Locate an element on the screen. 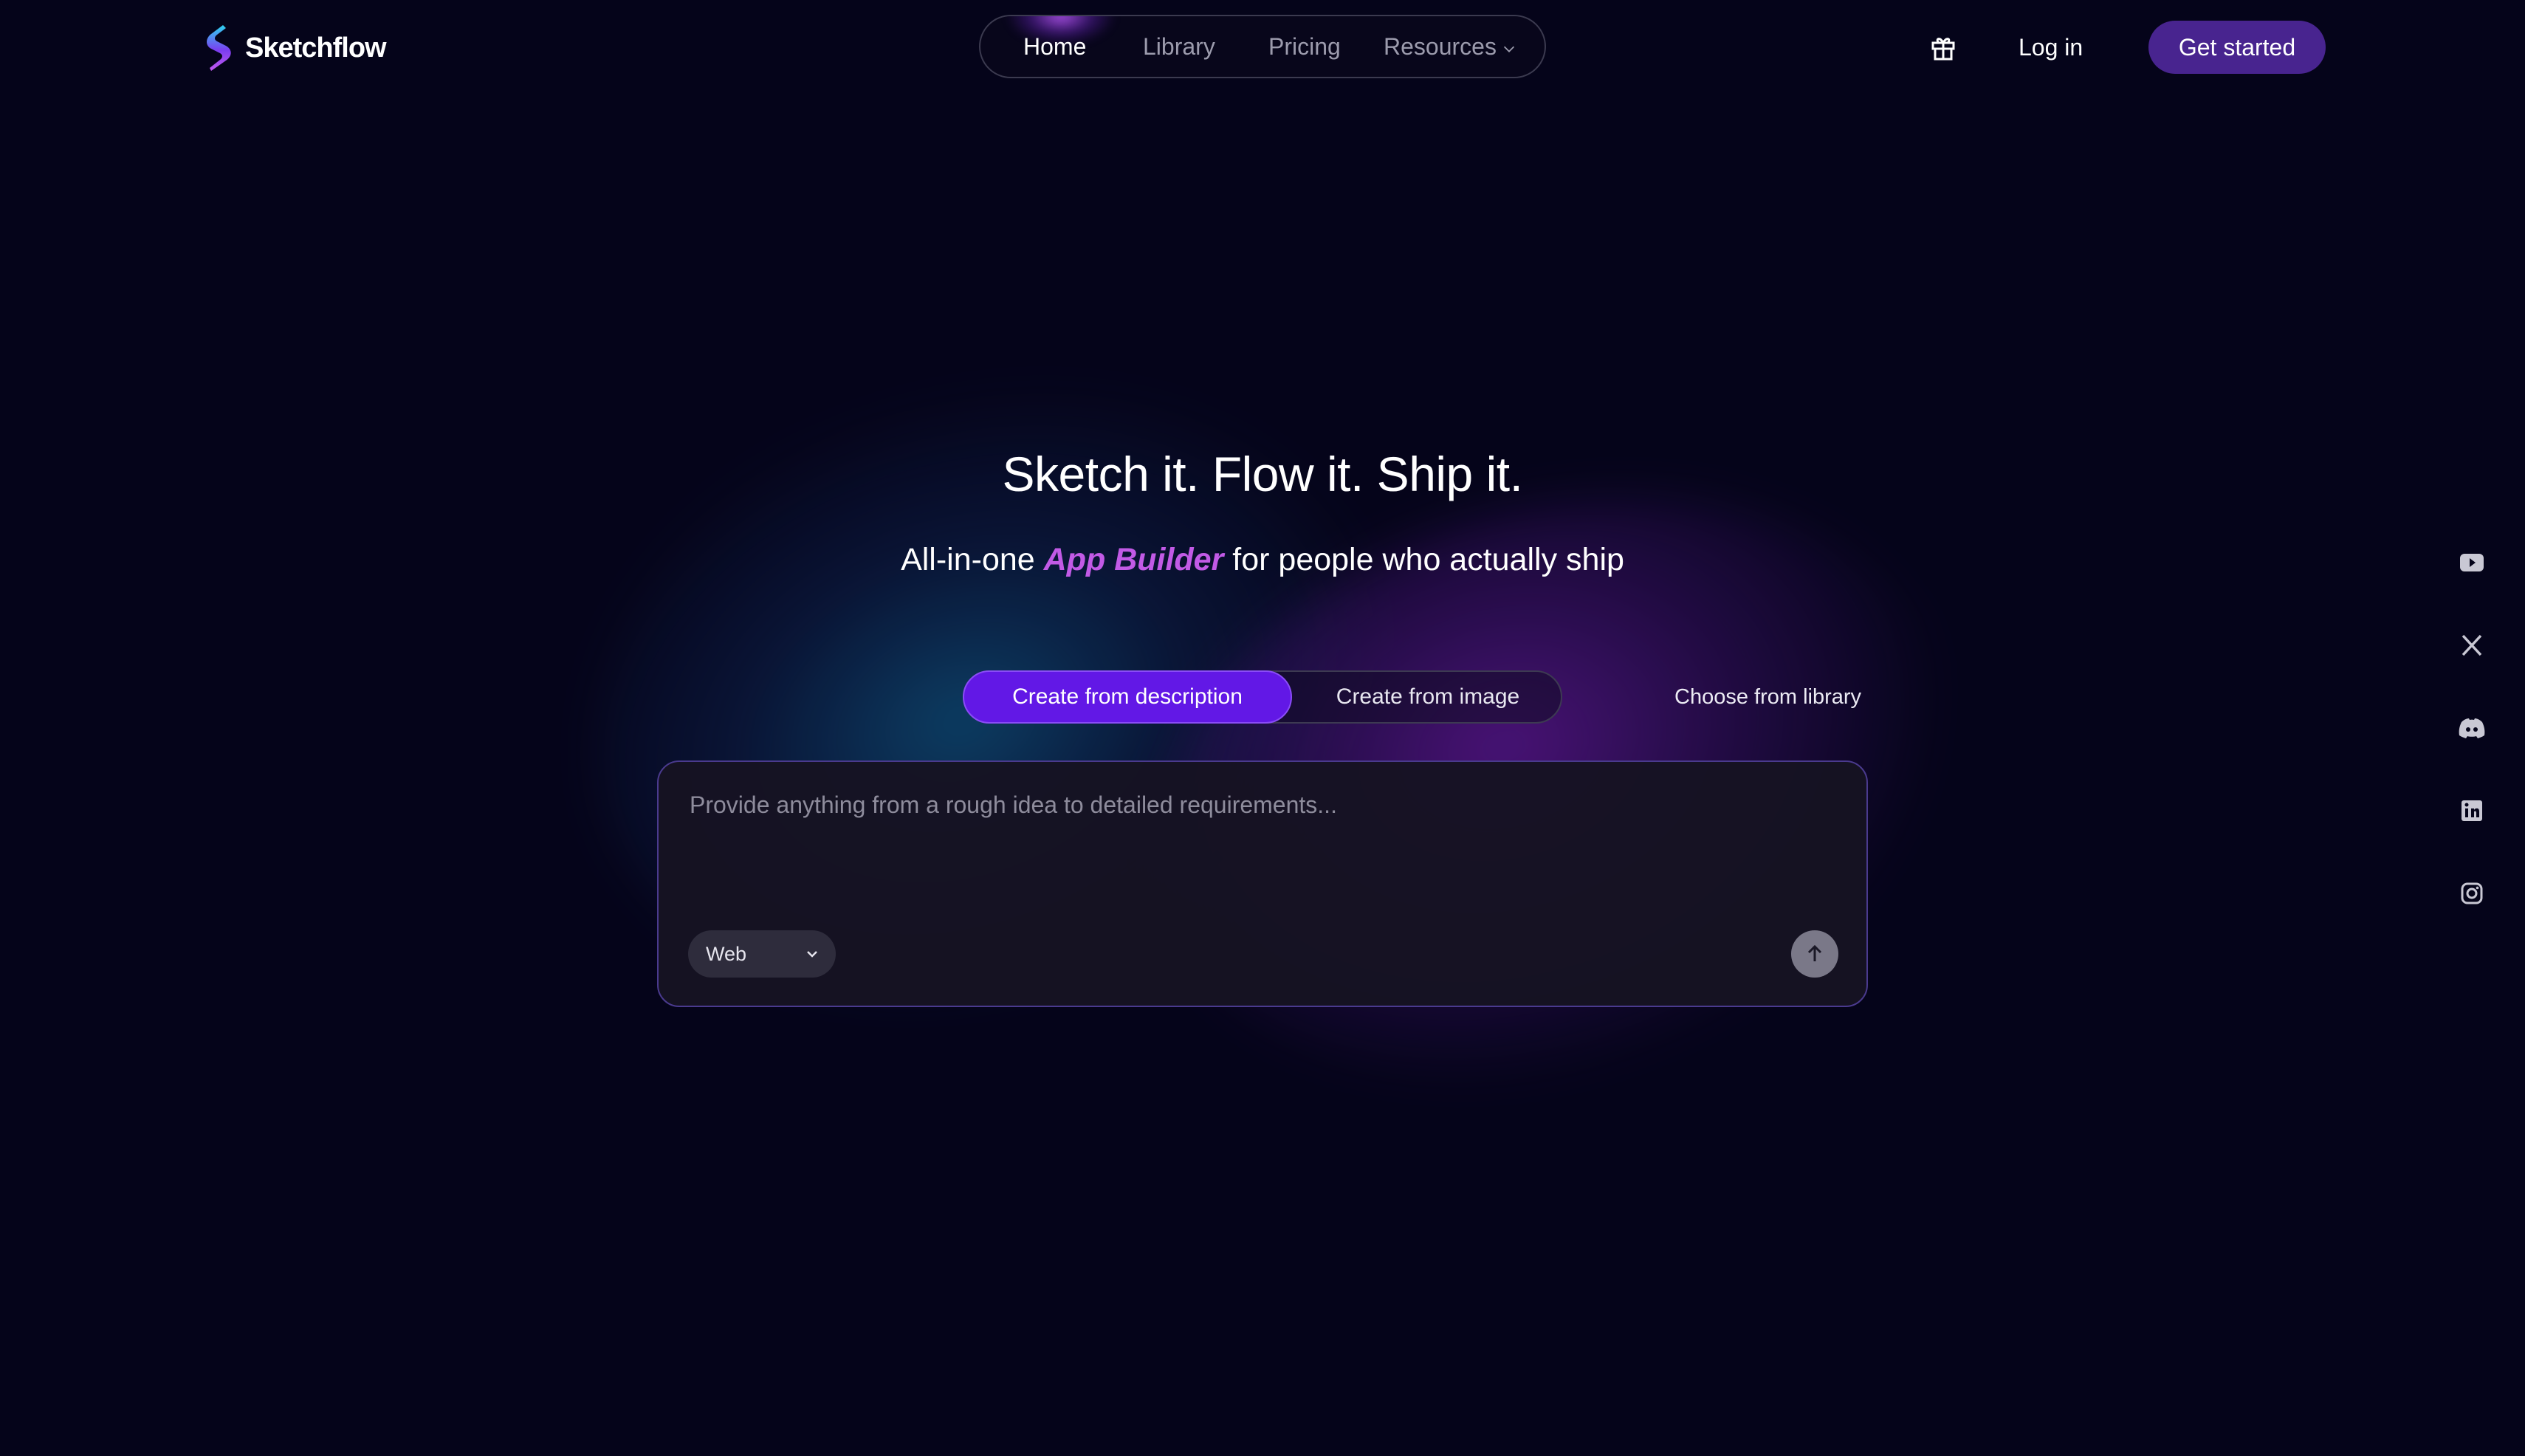 Image resolution: width=2525 pixels, height=1456 pixels. discord-icon is located at coordinates (2472, 728).